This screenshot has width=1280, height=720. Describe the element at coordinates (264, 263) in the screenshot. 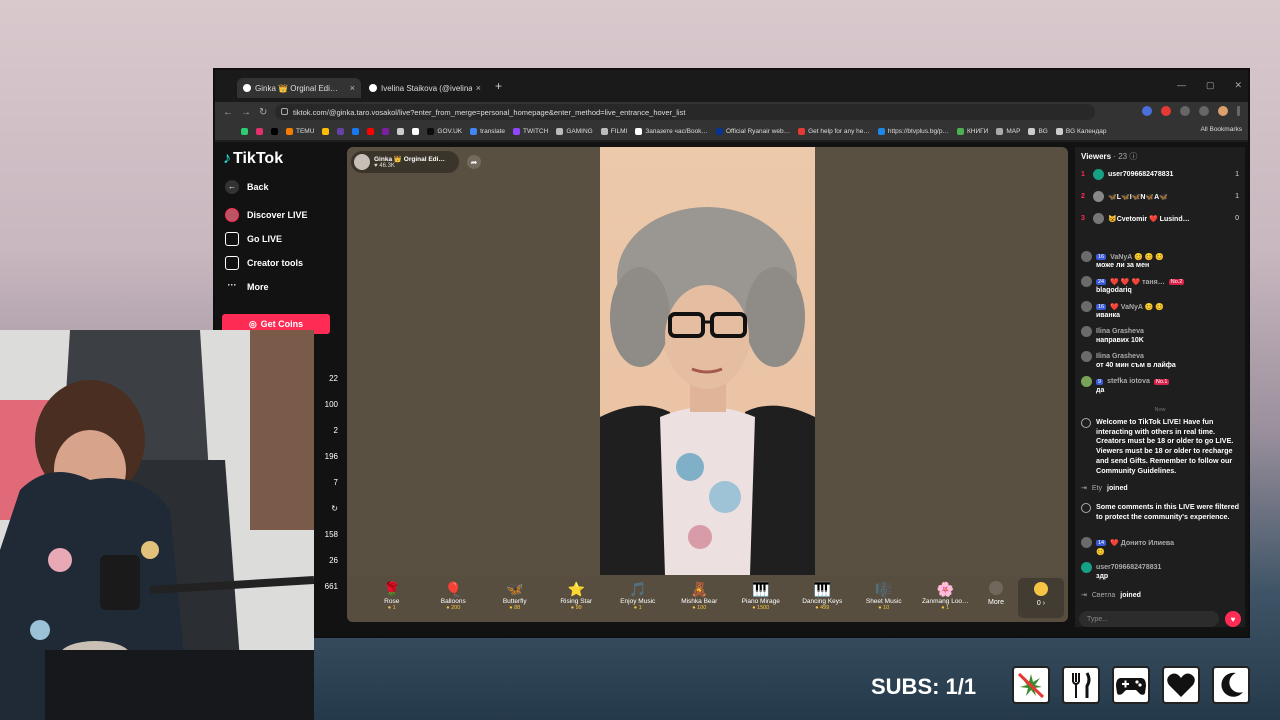

I see `sidebar-item-creator-tools: Creator tools` at that location.